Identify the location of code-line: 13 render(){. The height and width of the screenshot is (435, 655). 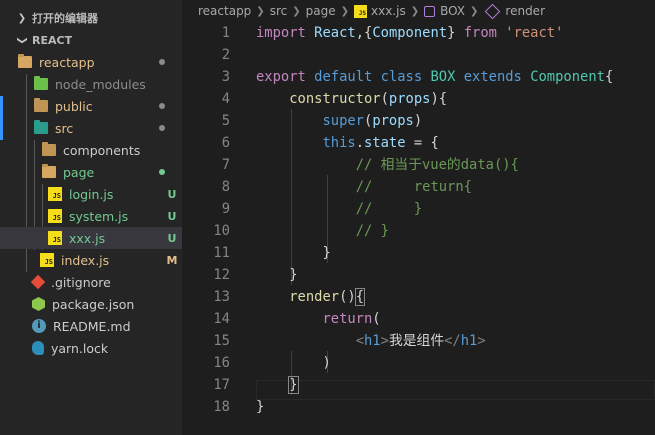
(418, 297).